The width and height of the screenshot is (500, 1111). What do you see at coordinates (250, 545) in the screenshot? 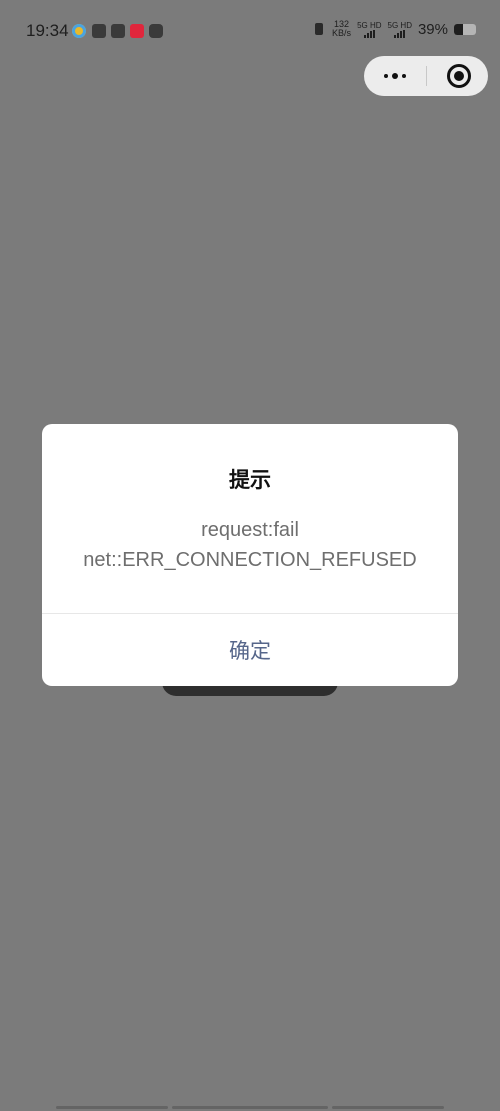
I see `dialog-message: request:fail net::ERR_CONNECTION_REFUSED` at bounding box center [250, 545].